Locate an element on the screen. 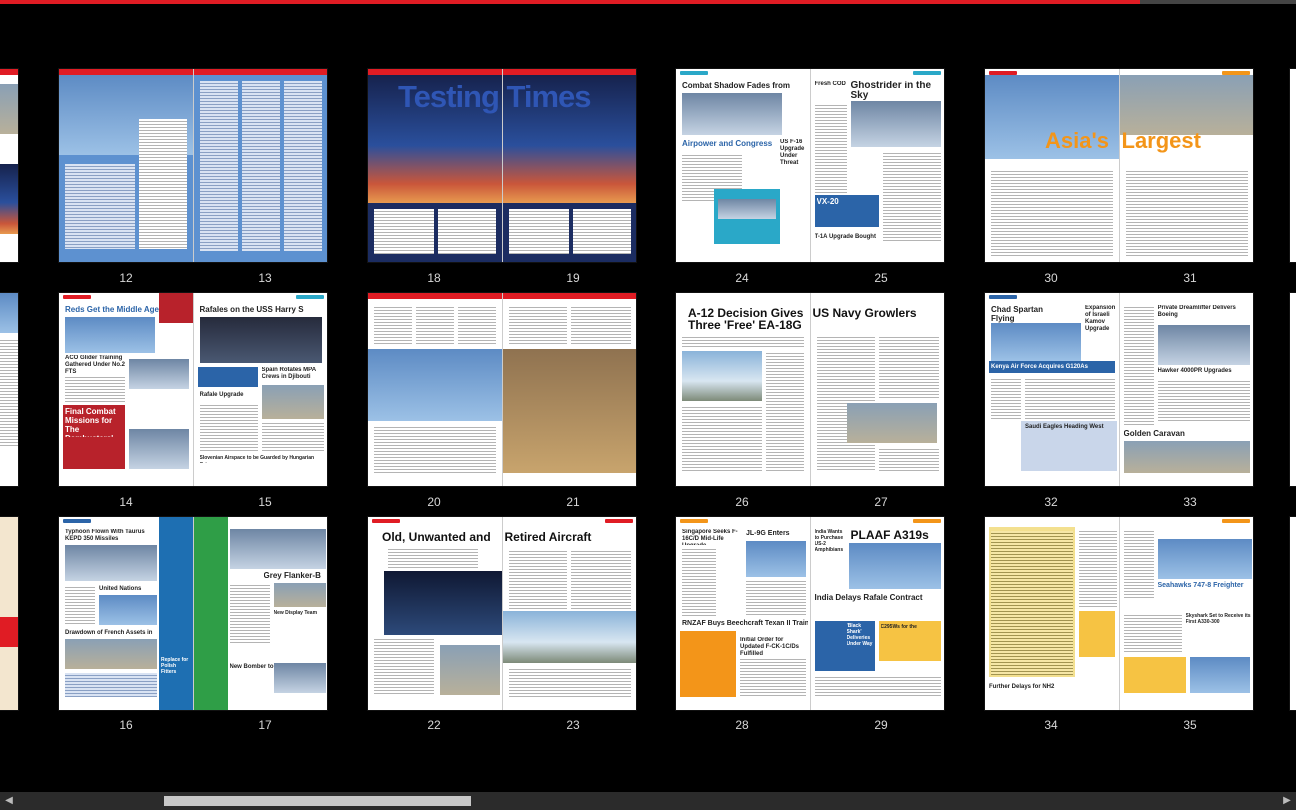 The height and width of the screenshot is (810, 1296). page-thumbnail: Times is located at coordinates (568, 165).